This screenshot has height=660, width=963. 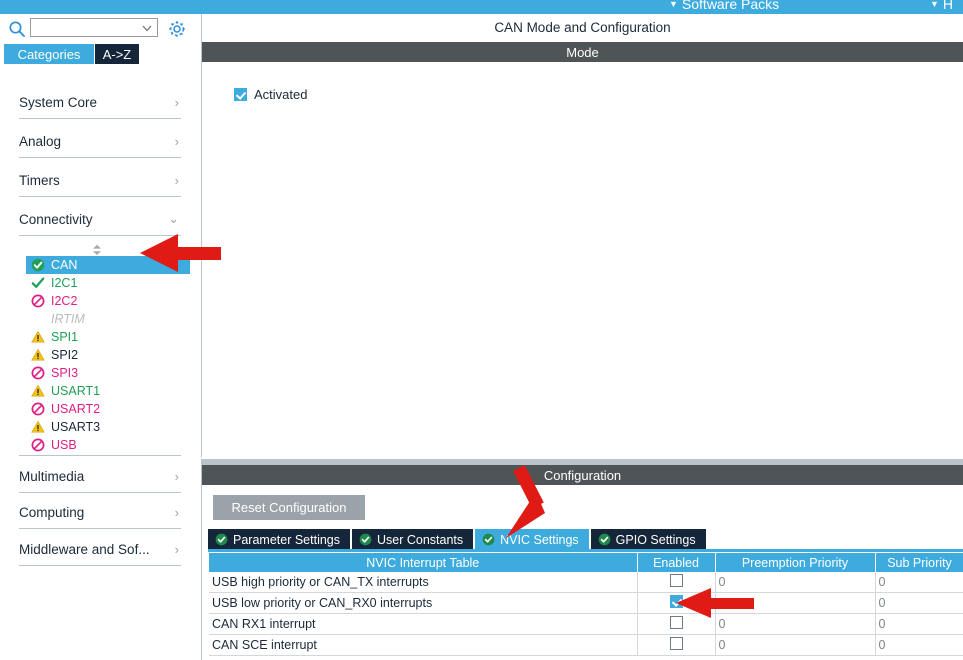 I want to click on peripheral-item-label: USART2, so click(x=76, y=409).